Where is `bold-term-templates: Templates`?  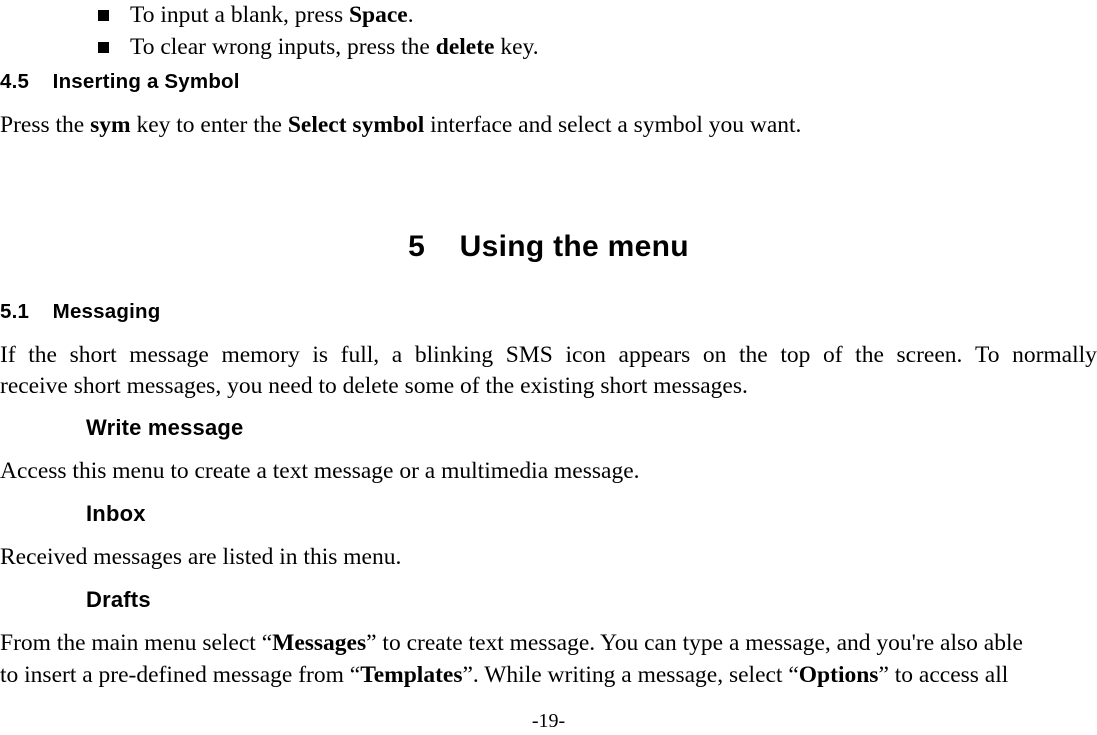
bold-term-templates: Templates is located at coordinates (411, 675).